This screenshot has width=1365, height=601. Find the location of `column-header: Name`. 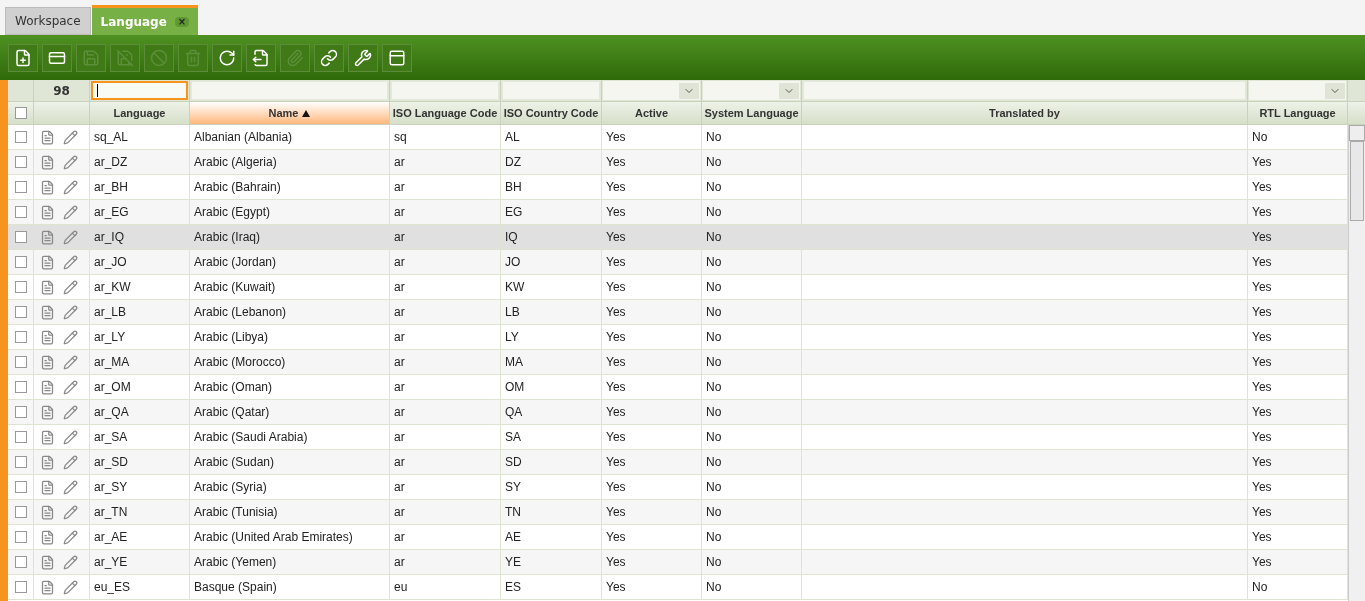

column-header: Name is located at coordinates (290, 113).